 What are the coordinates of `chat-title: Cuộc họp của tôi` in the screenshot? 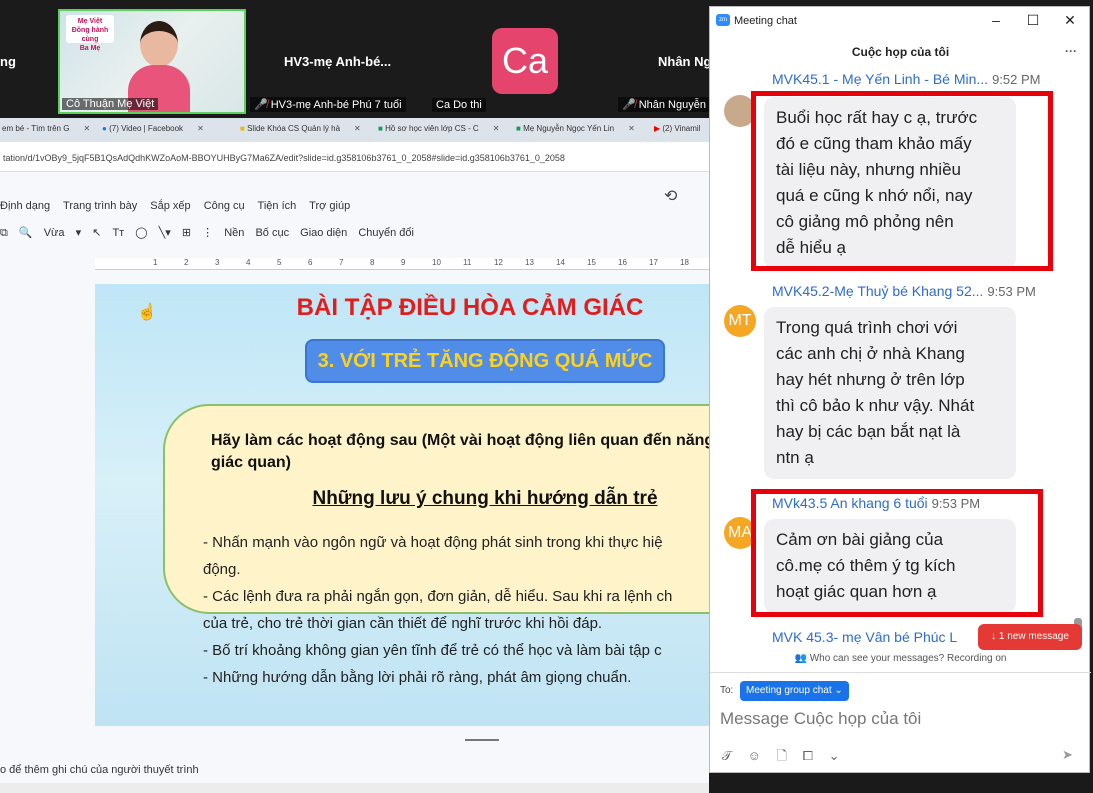 It's located at (900, 52).